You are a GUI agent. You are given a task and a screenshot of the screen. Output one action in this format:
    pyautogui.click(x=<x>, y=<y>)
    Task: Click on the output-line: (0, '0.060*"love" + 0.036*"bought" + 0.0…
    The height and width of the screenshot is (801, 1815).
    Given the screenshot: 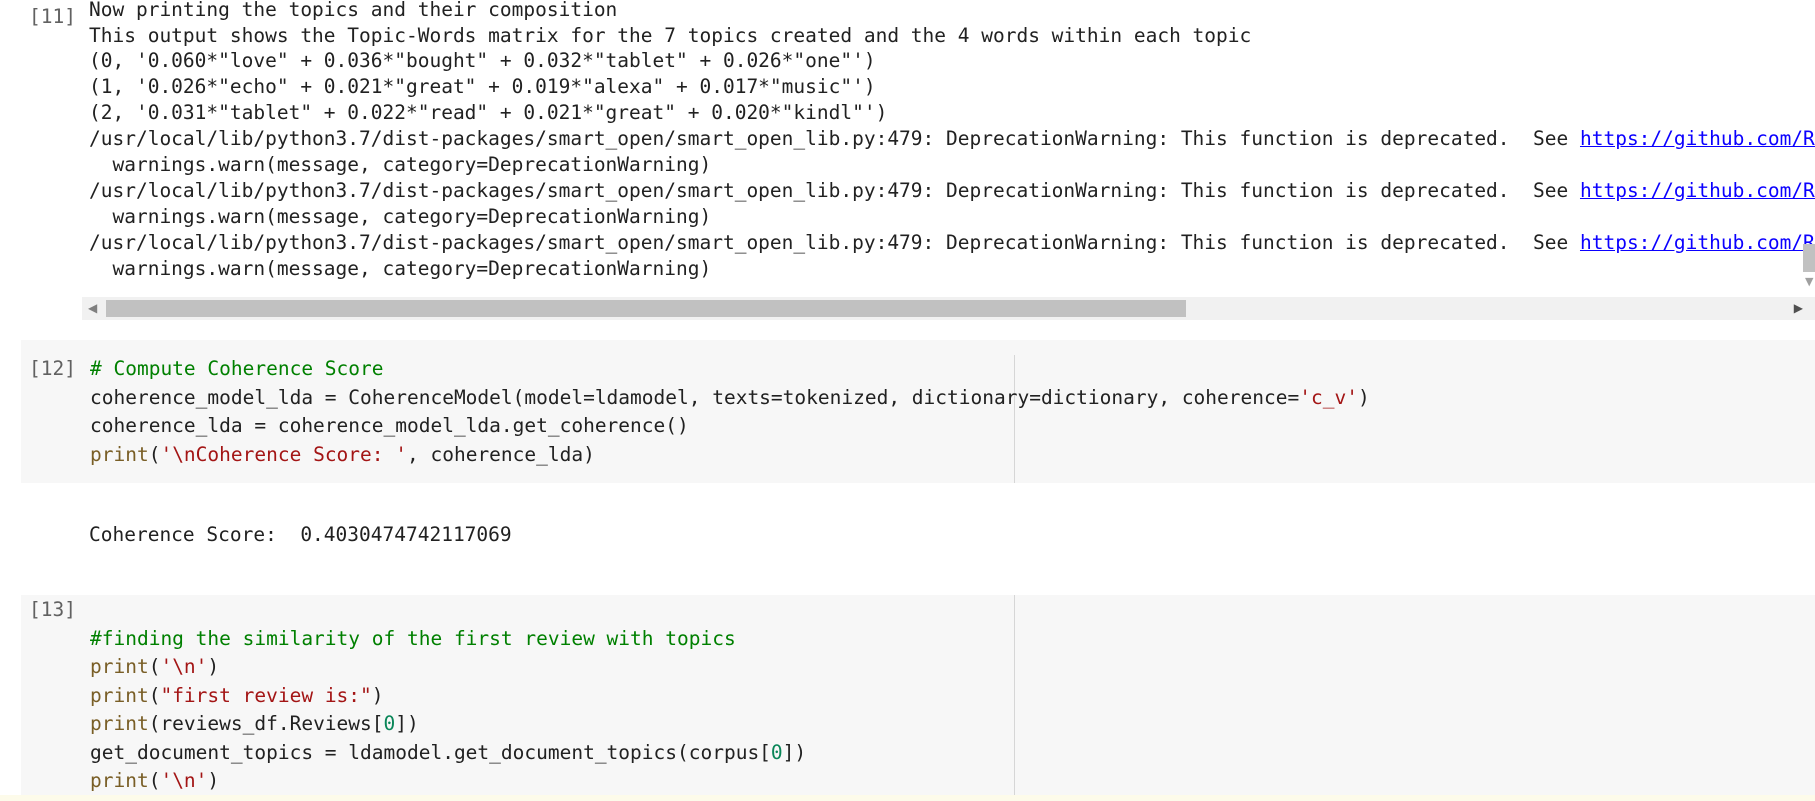 What is the action you would take?
    pyautogui.click(x=482, y=60)
    